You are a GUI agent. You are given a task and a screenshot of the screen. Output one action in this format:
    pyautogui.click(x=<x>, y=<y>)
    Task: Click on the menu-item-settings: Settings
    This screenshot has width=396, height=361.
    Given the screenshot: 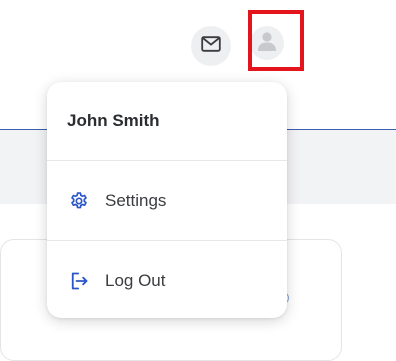 What is the action you would take?
    pyautogui.click(x=167, y=200)
    